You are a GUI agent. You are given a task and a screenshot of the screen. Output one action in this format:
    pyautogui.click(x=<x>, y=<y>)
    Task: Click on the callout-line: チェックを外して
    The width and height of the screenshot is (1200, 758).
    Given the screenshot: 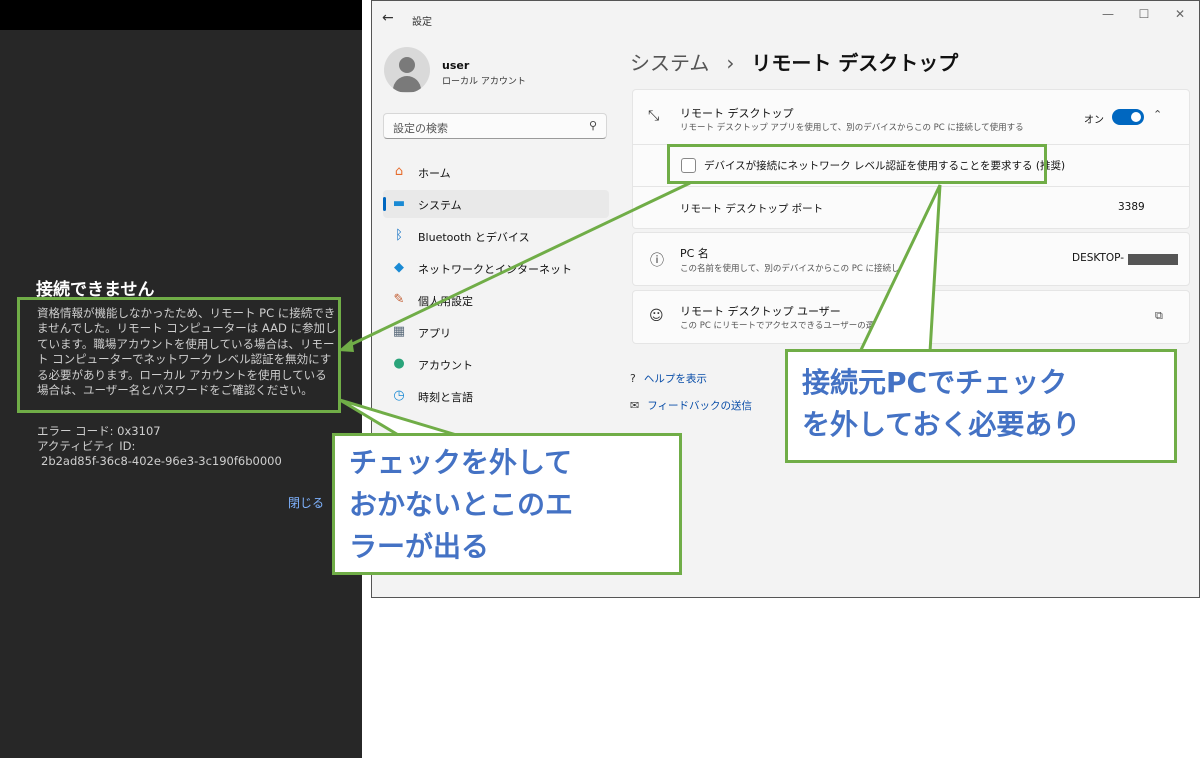 What is the action you would take?
    pyautogui.click(x=461, y=462)
    